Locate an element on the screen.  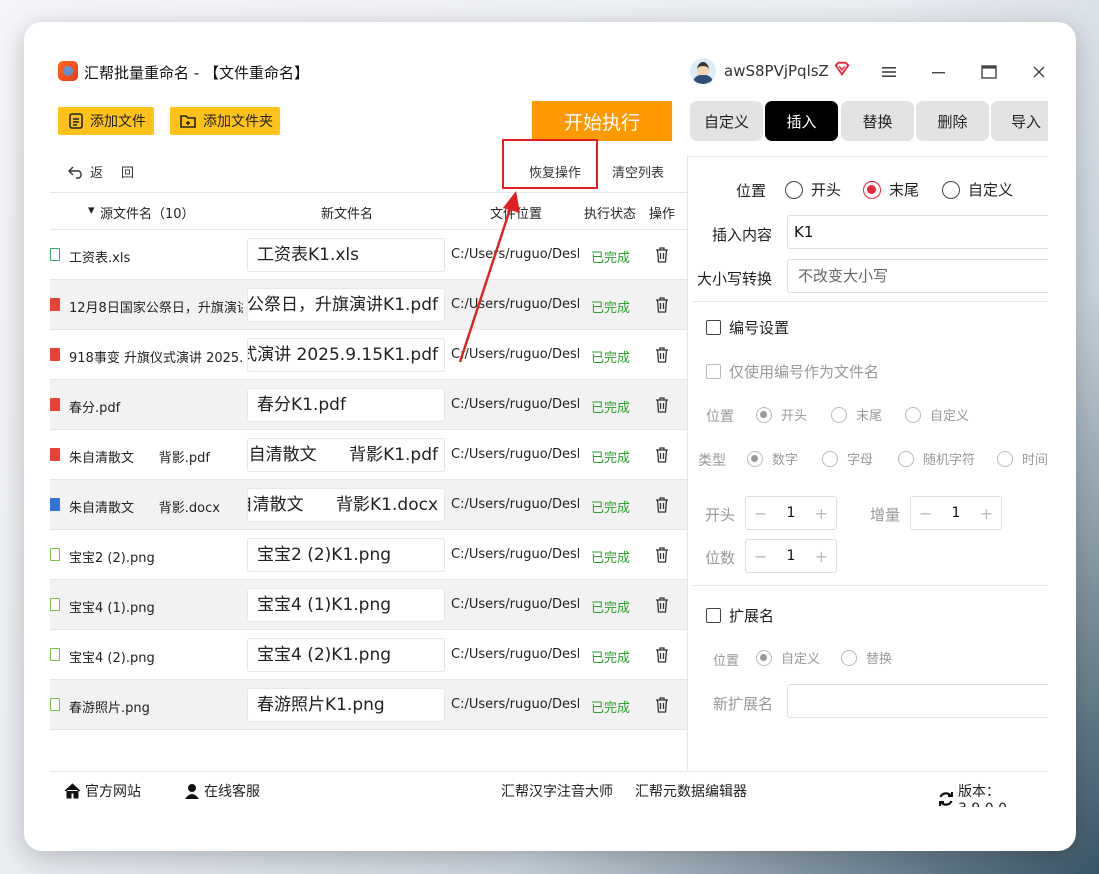
source-file-name: 朱自清散文 背影.pdf is located at coordinates (140, 458).